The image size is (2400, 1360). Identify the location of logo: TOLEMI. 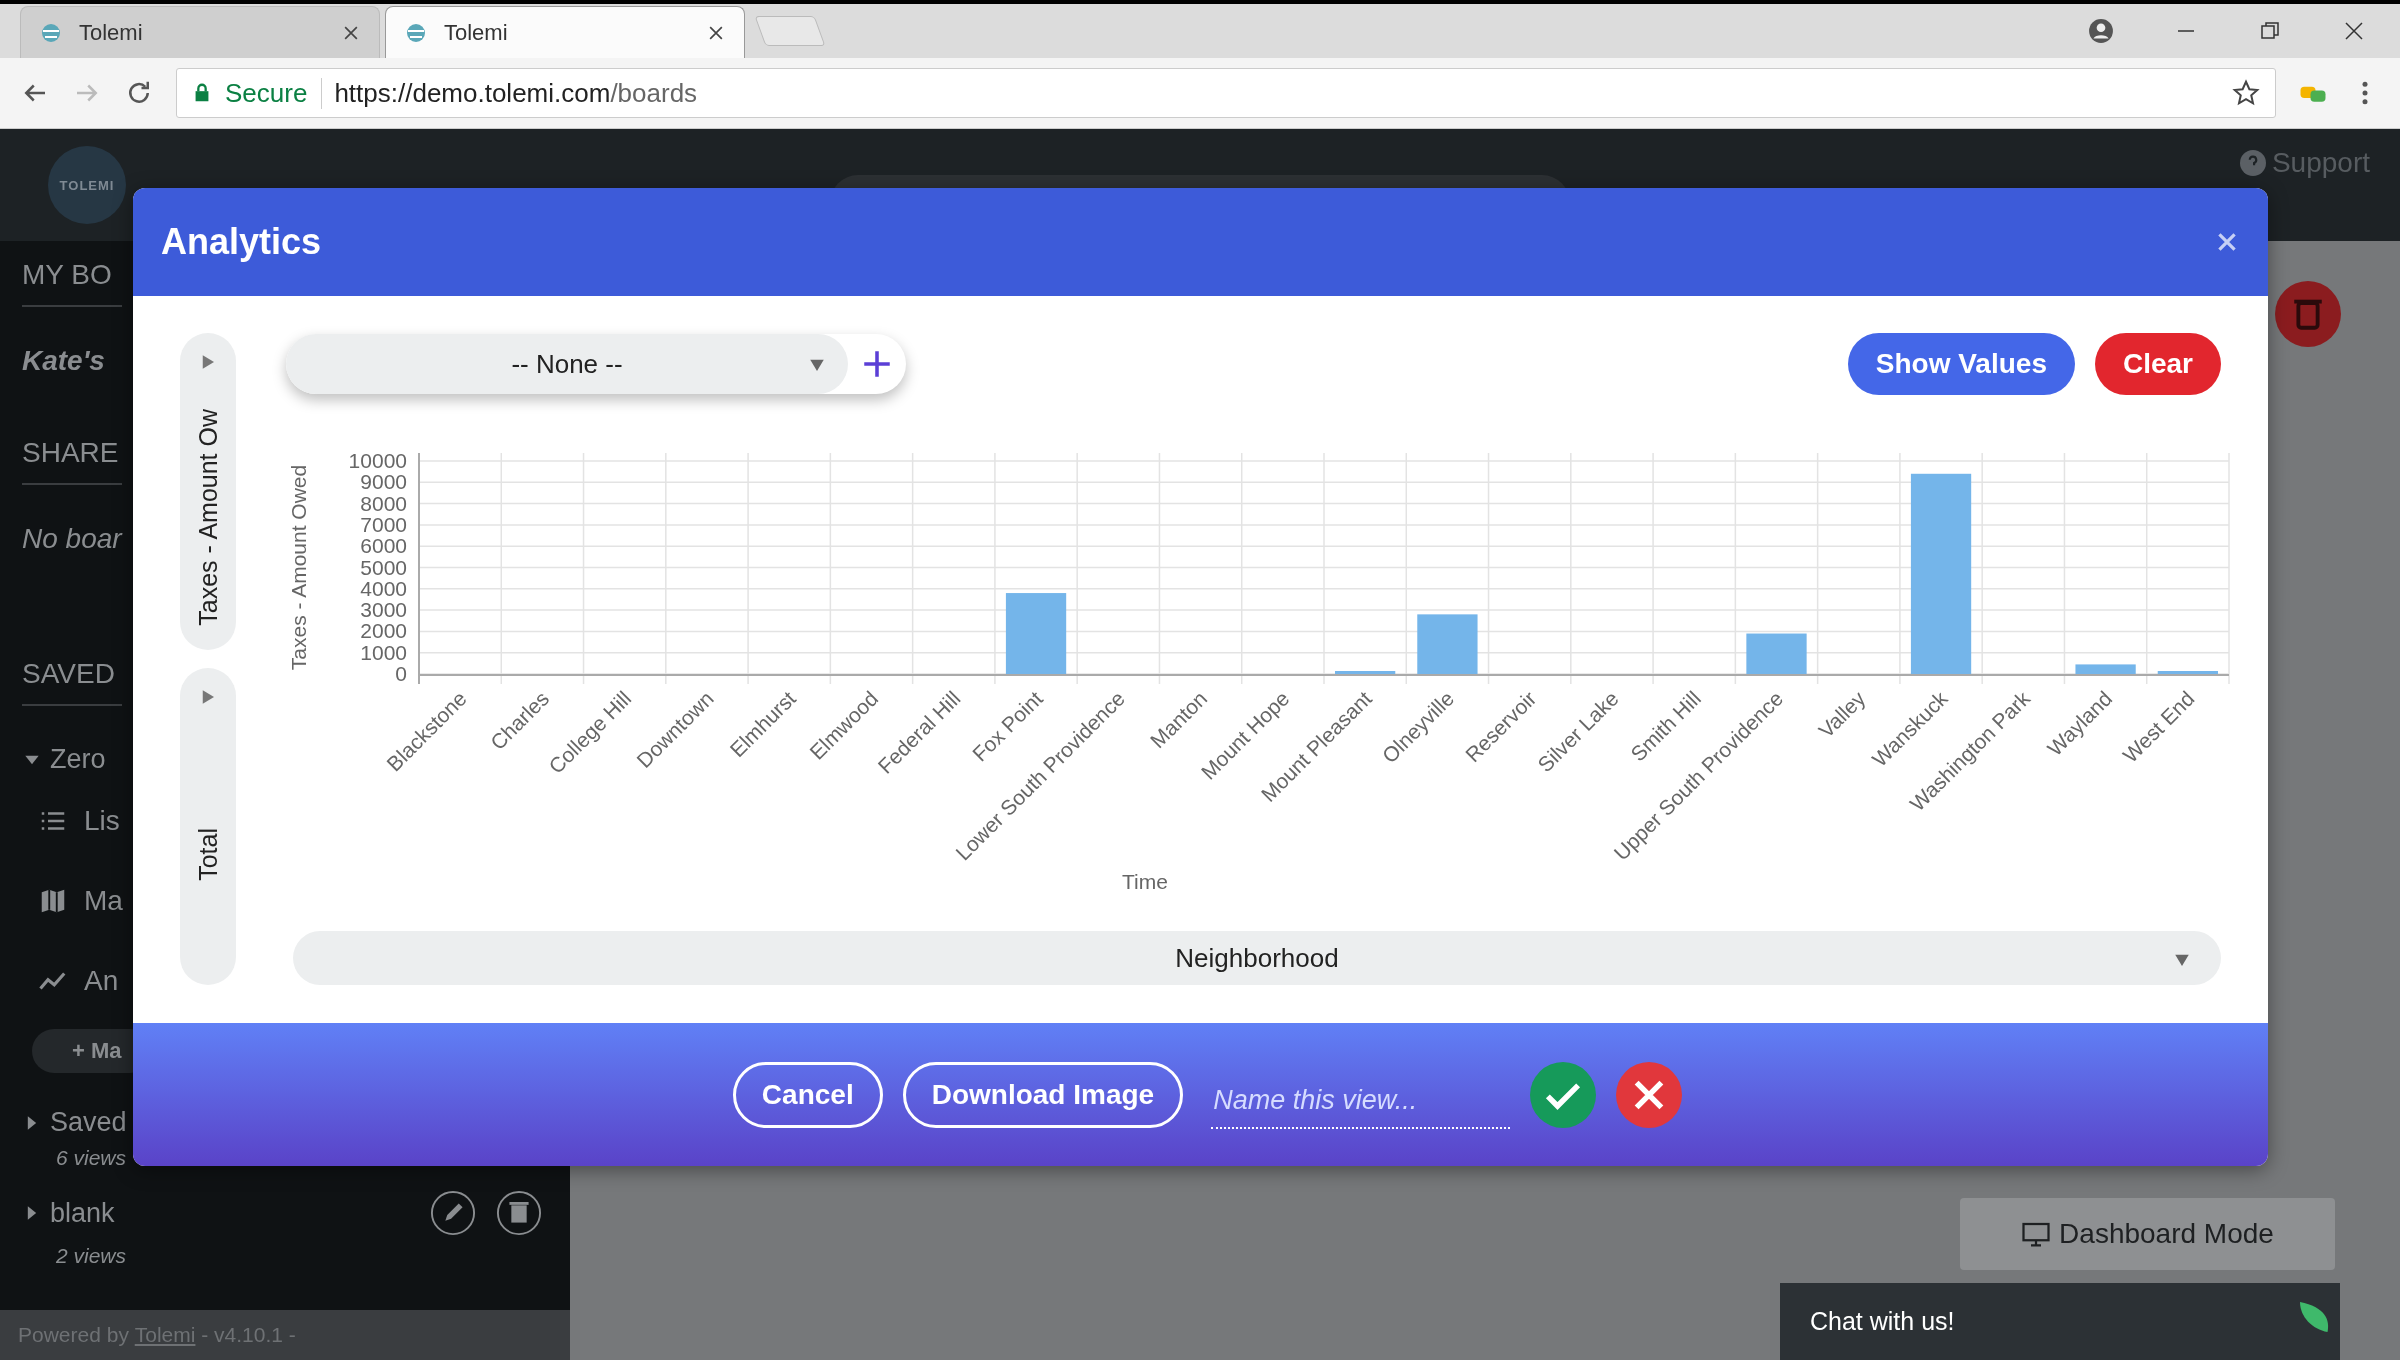
(87, 185).